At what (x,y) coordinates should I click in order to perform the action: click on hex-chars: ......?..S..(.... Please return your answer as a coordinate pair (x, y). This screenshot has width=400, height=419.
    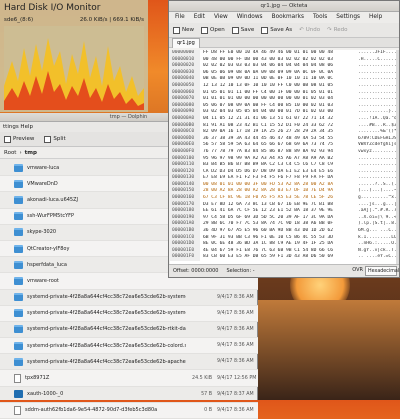
    Looking at the image, I should click on (376, 185).